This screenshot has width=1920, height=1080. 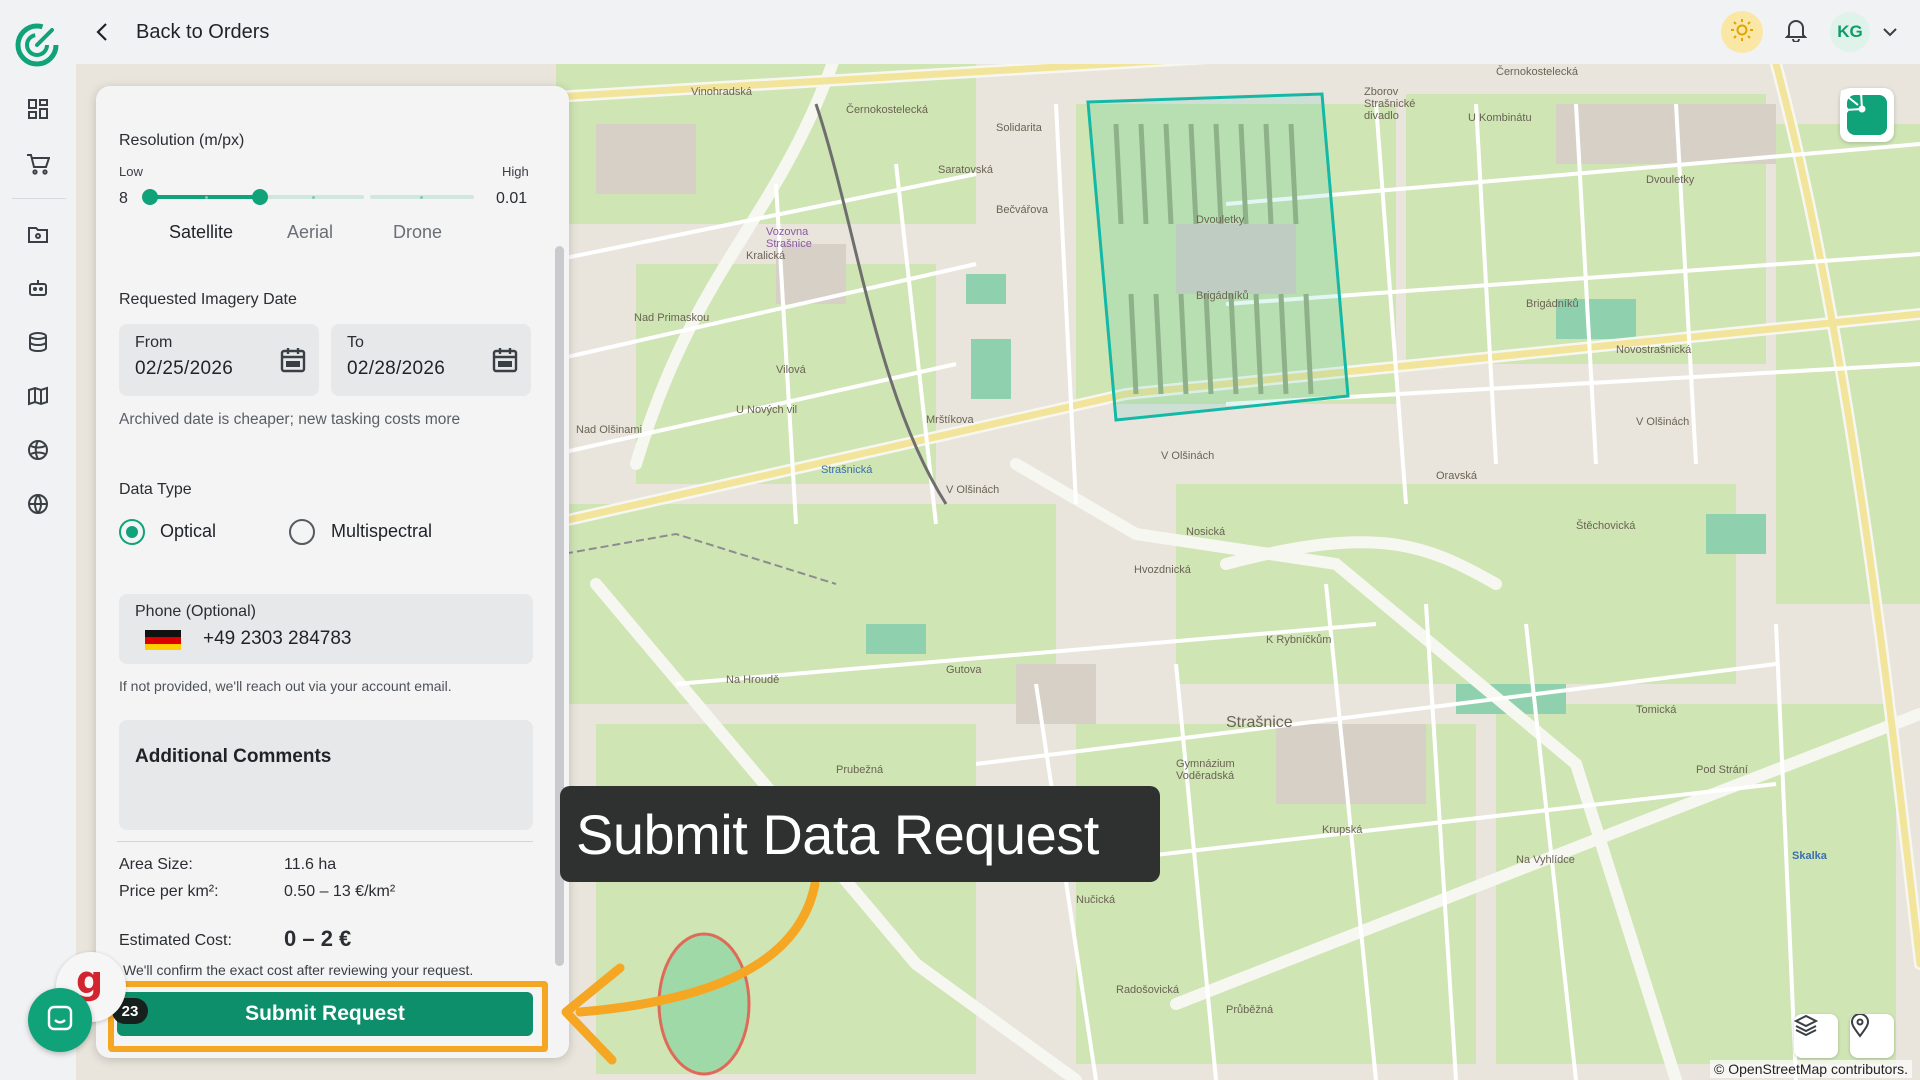 I want to click on chevron-left-icon, so click(x=102, y=32).